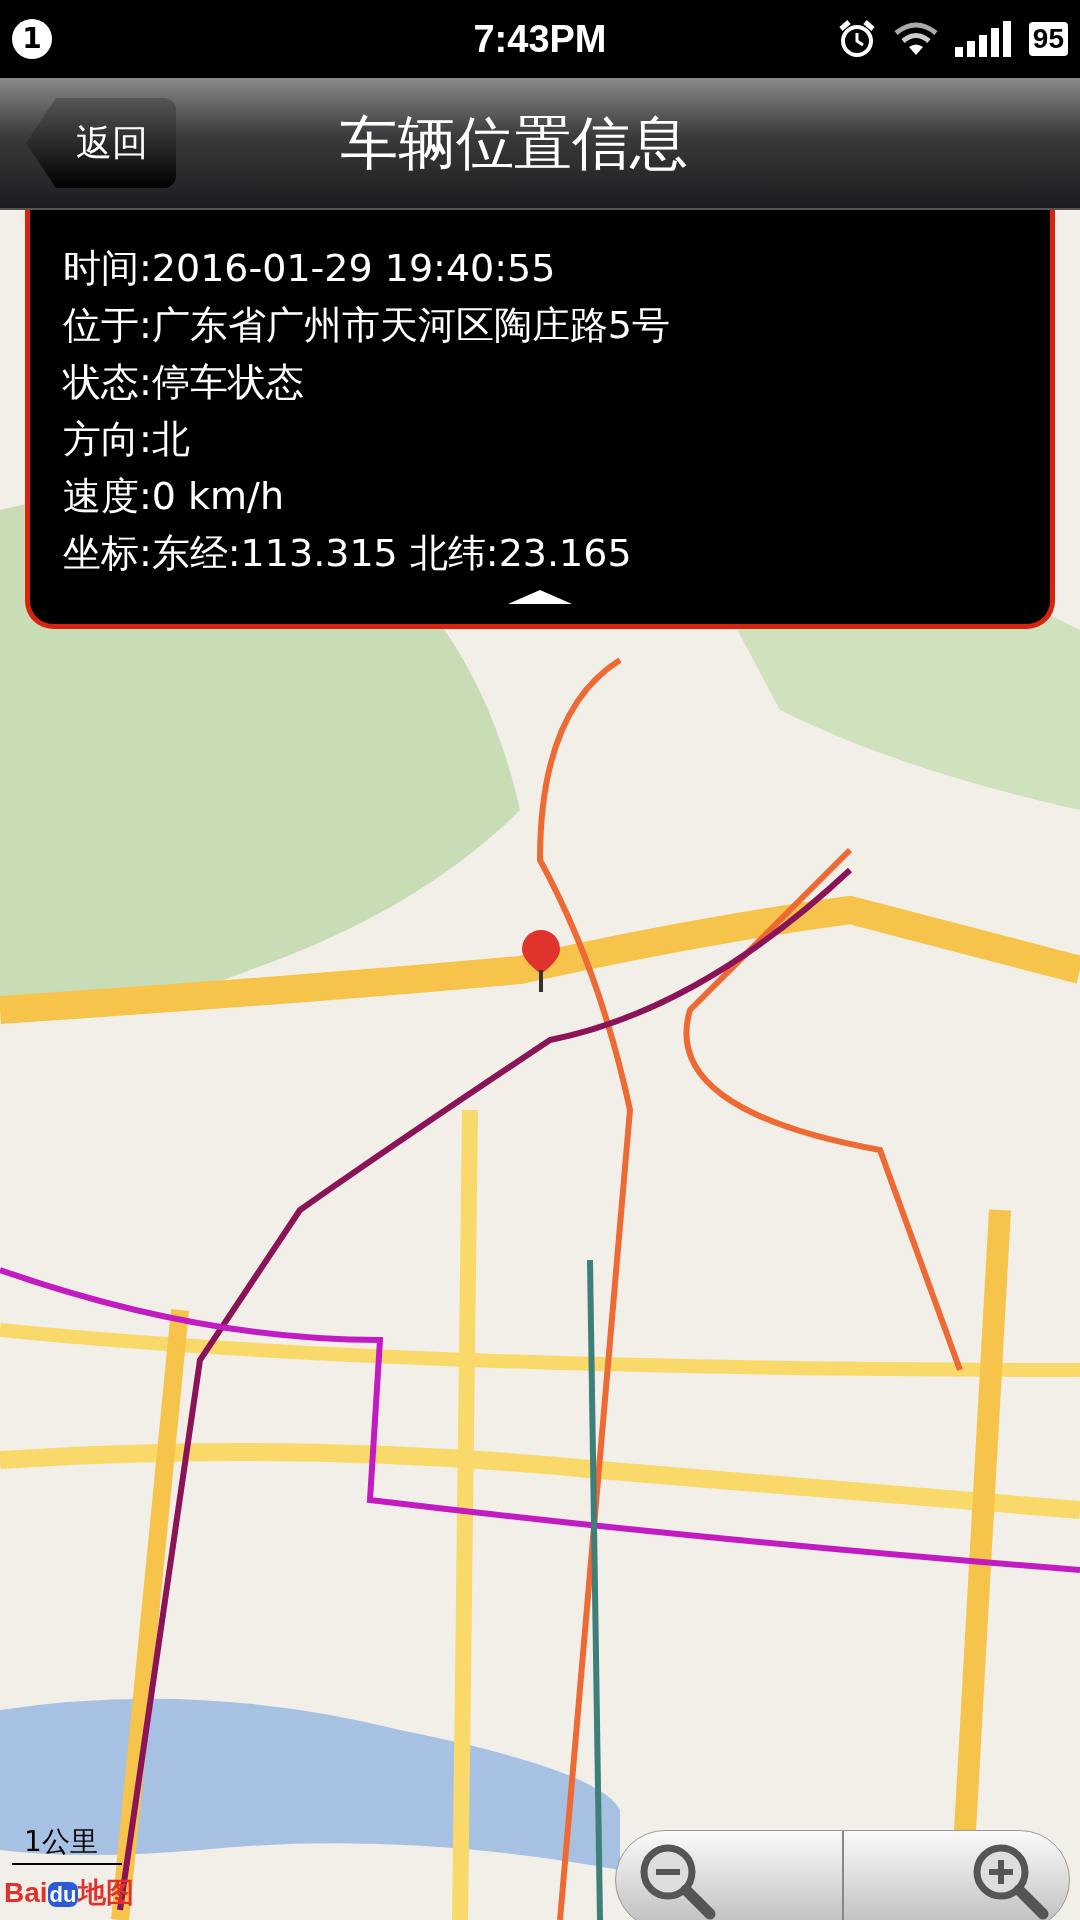 This screenshot has width=1080, height=1920. I want to click on battery-indicator: 95, so click(1048, 39).